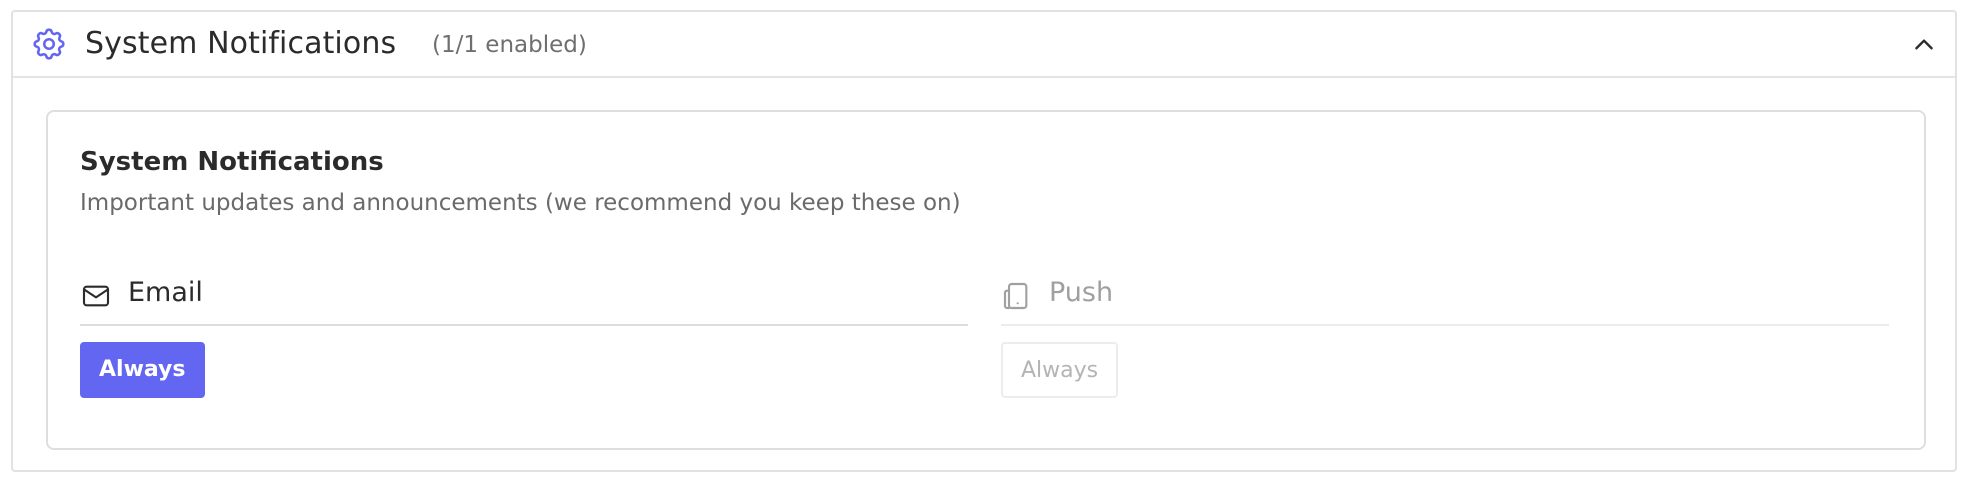  Describe the element at coordinates (96, 296) in the screenshot. I see `mail-icon` at that location.